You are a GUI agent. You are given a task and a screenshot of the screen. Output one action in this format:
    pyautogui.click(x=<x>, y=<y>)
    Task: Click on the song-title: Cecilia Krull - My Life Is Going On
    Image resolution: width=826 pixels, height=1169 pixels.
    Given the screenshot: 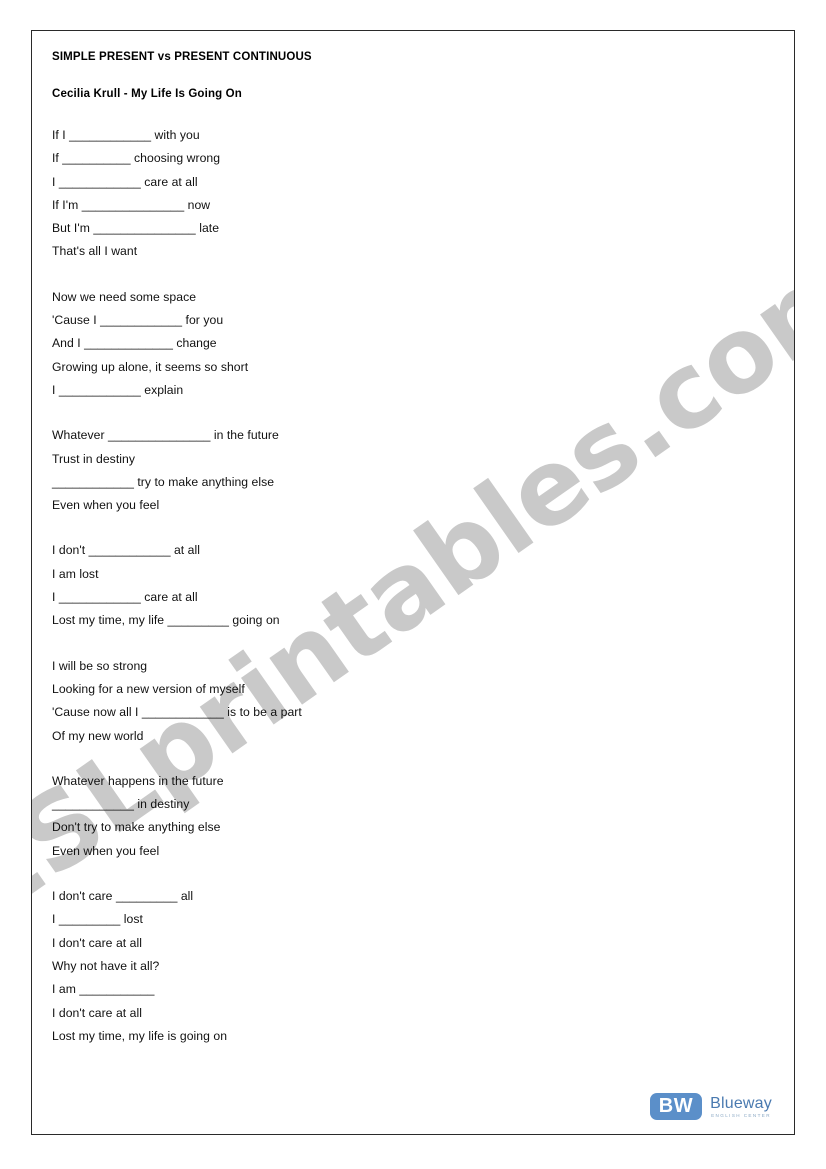 What is the action you would take?
    pyautogui.click(x=147, y=94)
    